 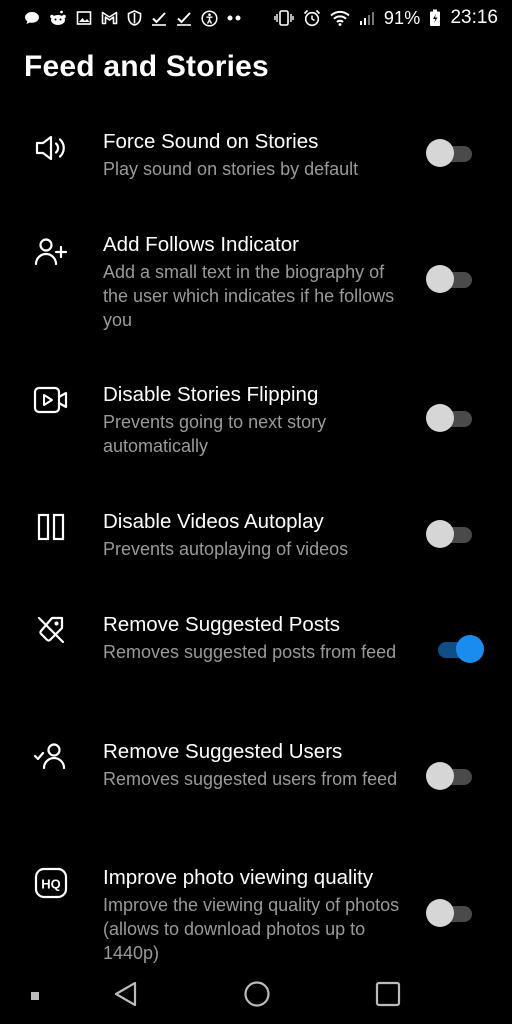 What do you see at coordinates (51, 148) in the screenshot?
I see `speaker-icon` at bounding box center [51, 148].